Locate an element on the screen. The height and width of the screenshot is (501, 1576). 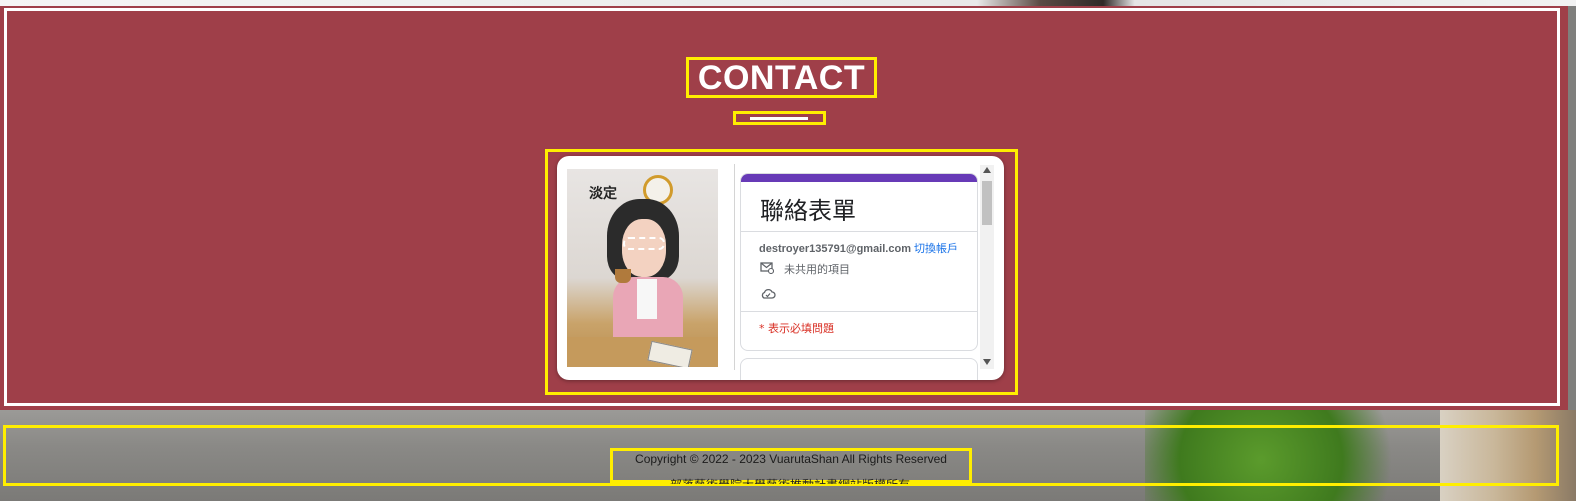
embed-scrollbar is located at coordinates (987, 267).